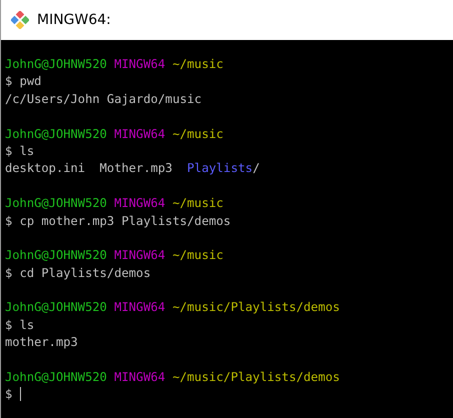  Describe the element at coordinates (125, 221) in the screenshot. I see `command-text: cp mother.mp3 Playlists/demos` at that location.